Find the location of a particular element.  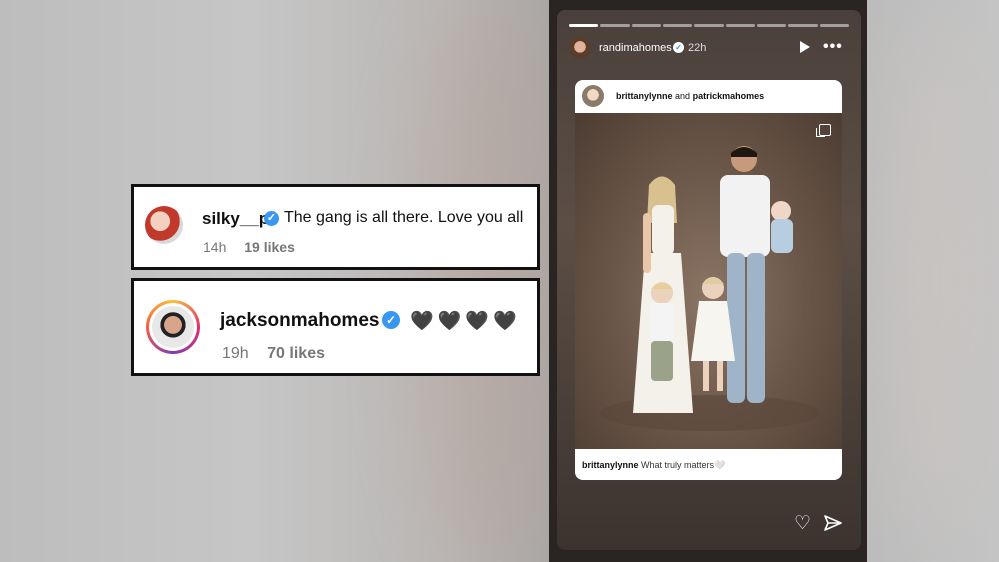

comment-likes: 19 likes is located at coordinates (269, 247).